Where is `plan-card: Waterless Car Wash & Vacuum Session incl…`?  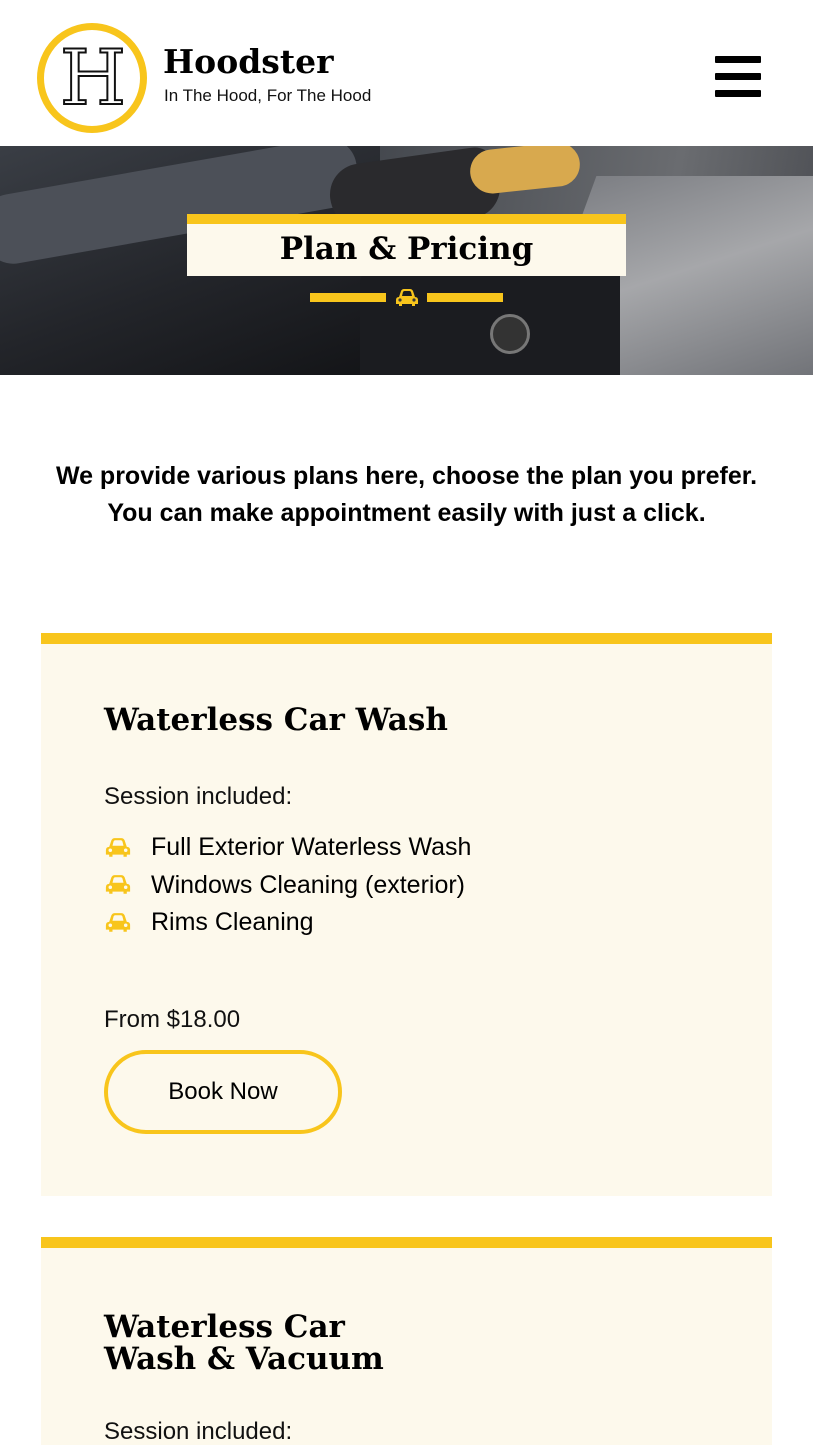
plan-card: Waterless Car Wash & Vacuum Session incl… is located at coordinates (406, 1341).